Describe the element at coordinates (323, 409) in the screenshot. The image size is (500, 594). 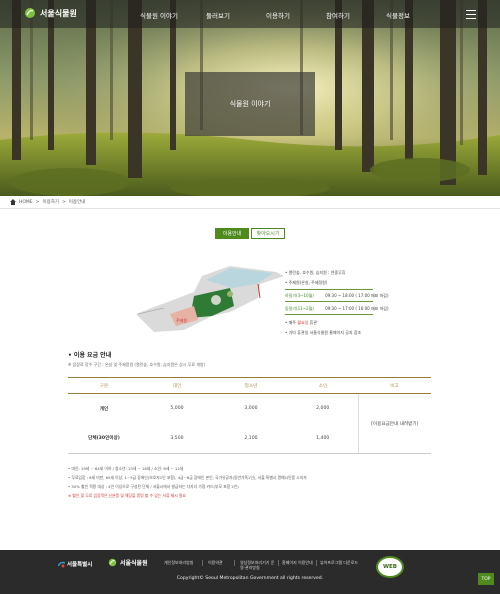
I see `child-fee: 2,000` at that location.